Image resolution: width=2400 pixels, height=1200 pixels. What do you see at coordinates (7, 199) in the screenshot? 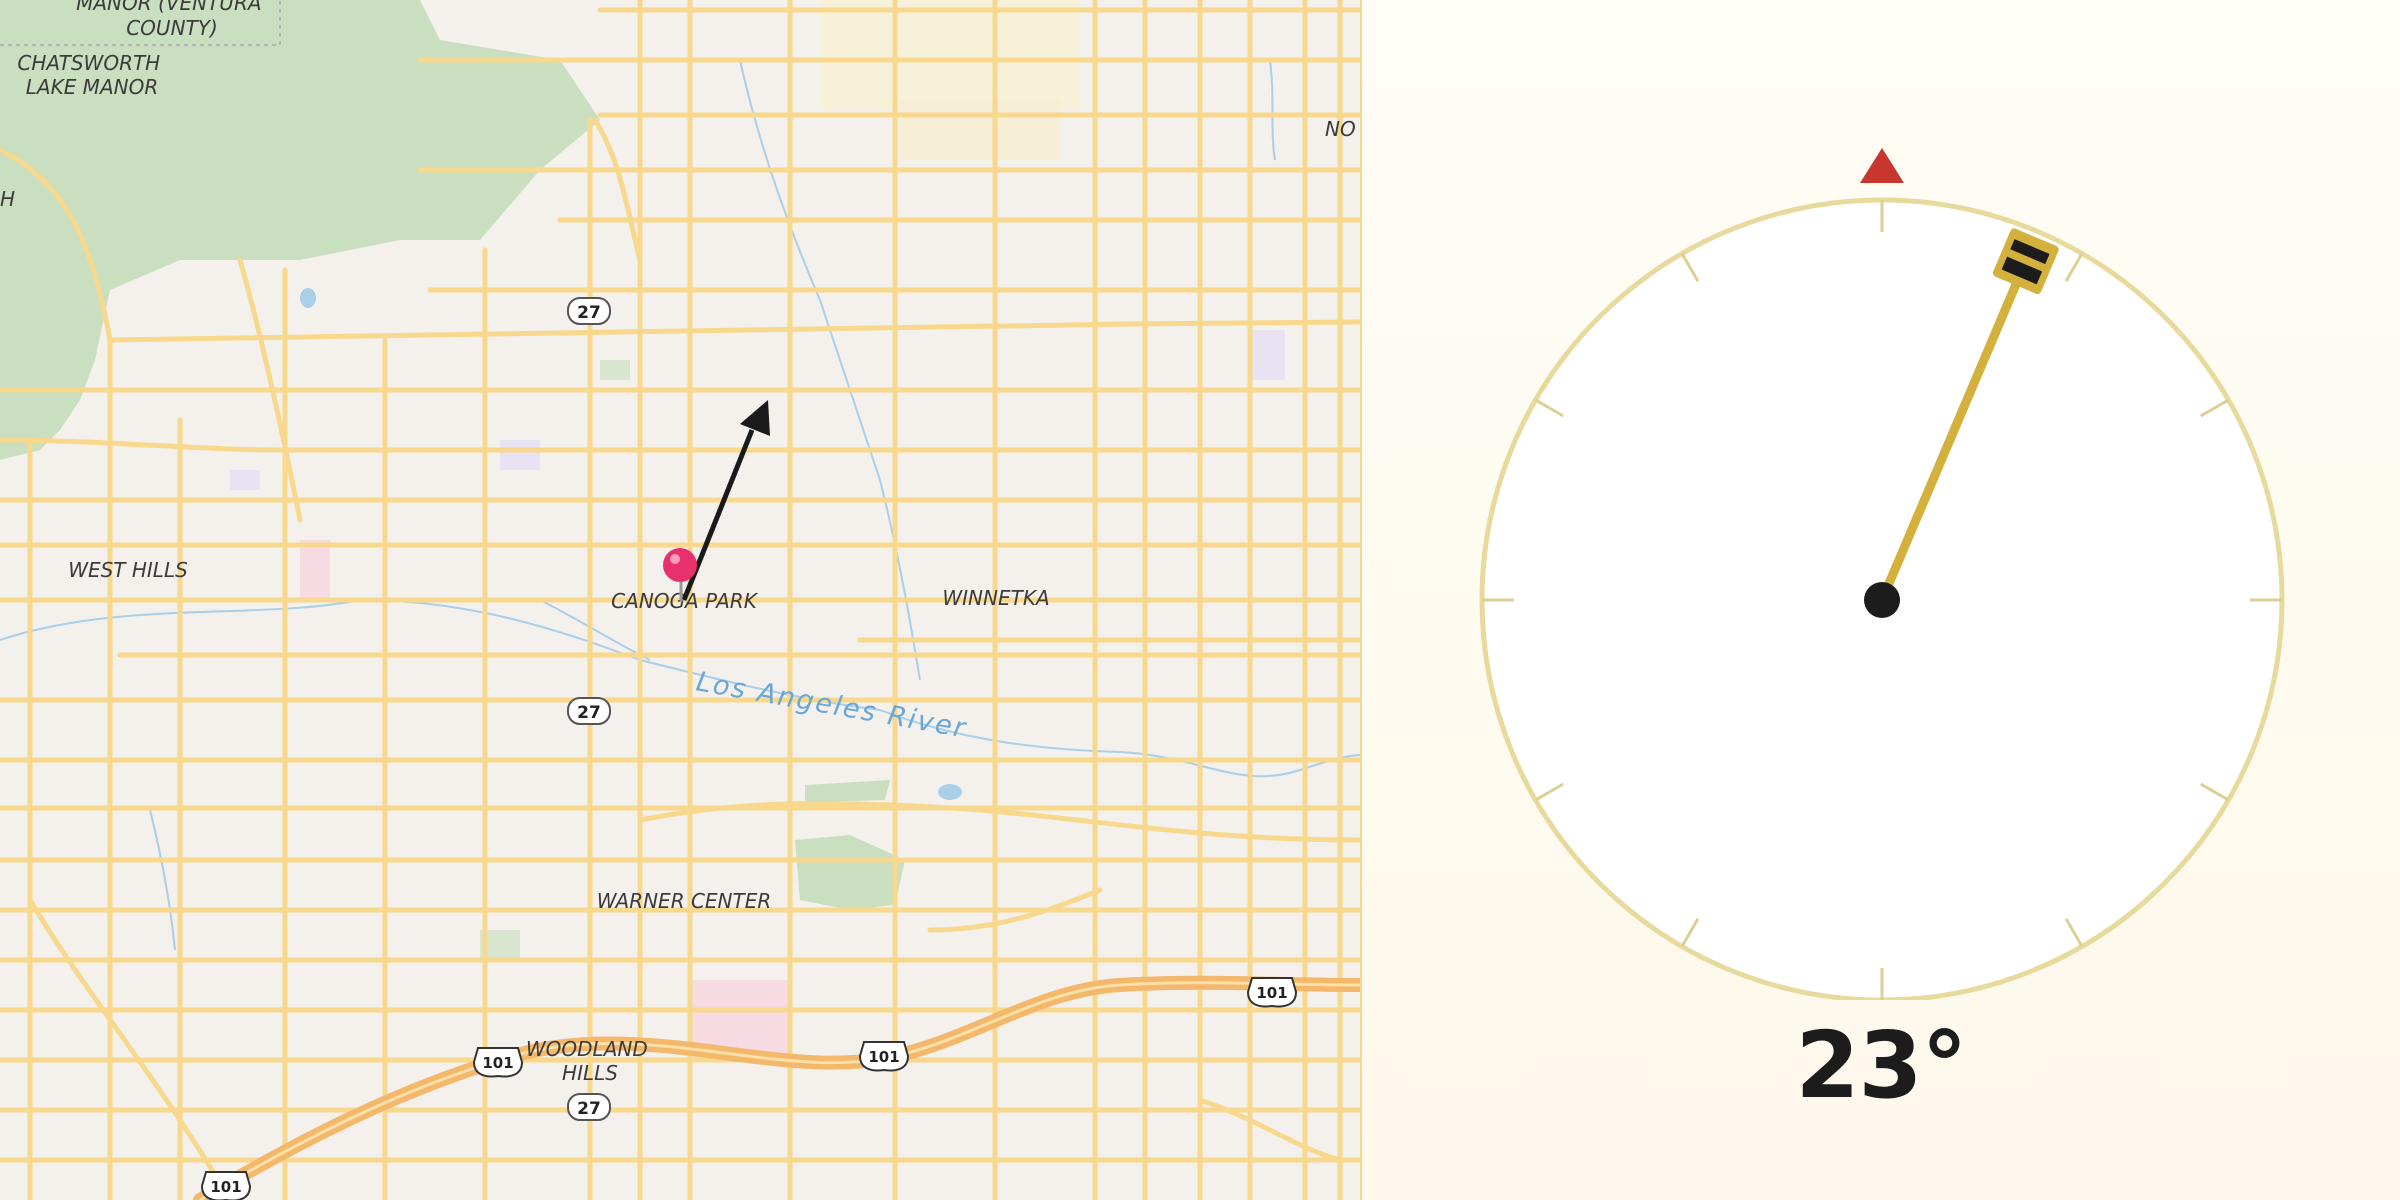
I see `place-label-edge-h: H` at bounding box center [7, 199].